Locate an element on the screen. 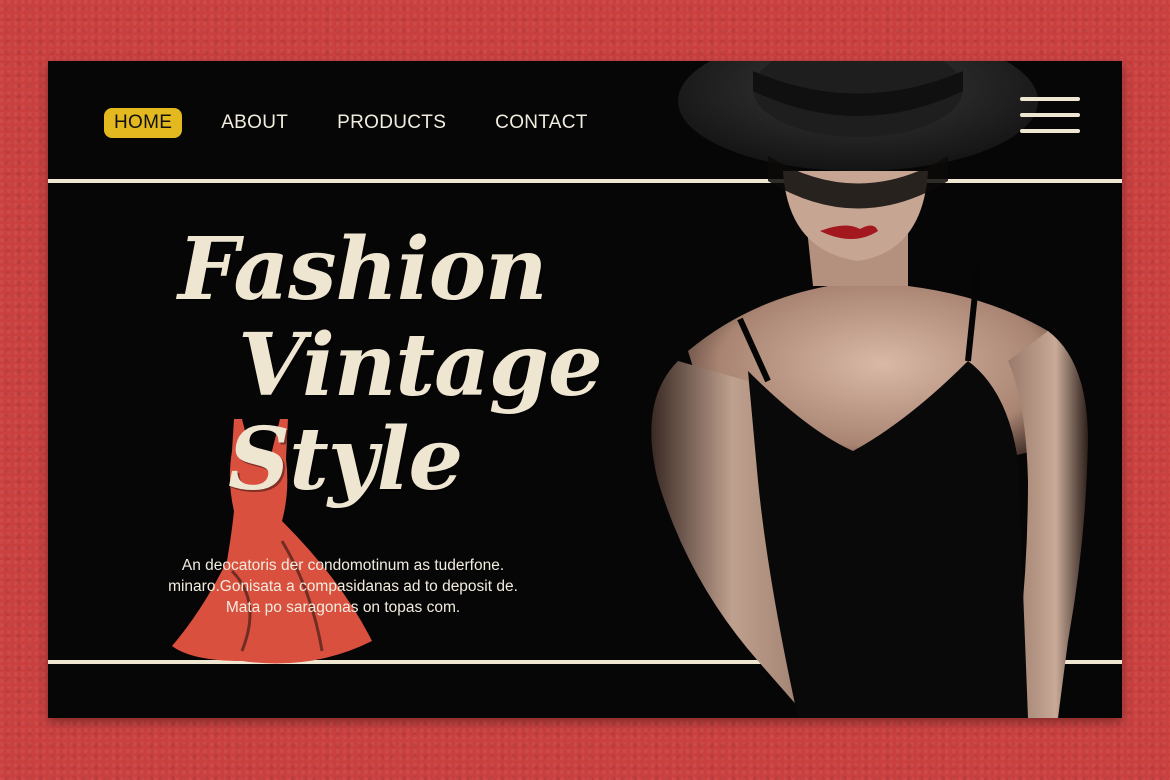  hero-title-line-1: Fashion is located at coordinates (363, 269).